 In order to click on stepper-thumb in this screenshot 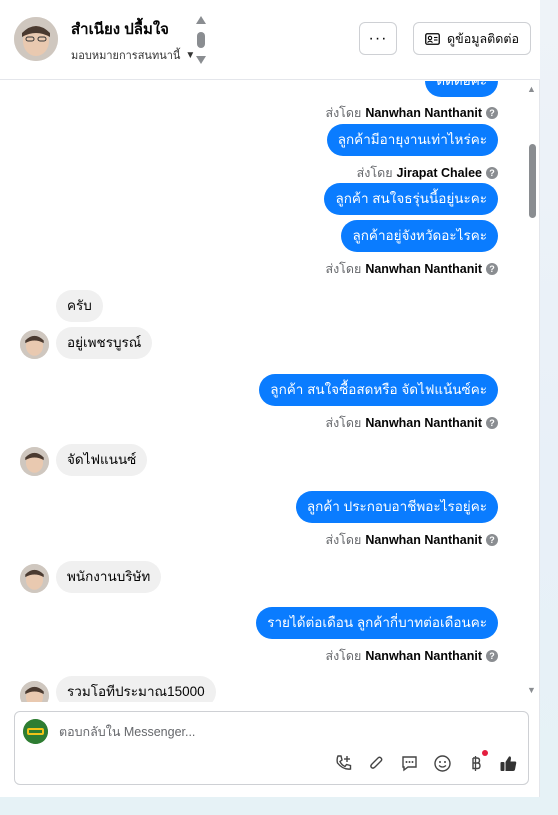, I will do `click(201, 40)`.